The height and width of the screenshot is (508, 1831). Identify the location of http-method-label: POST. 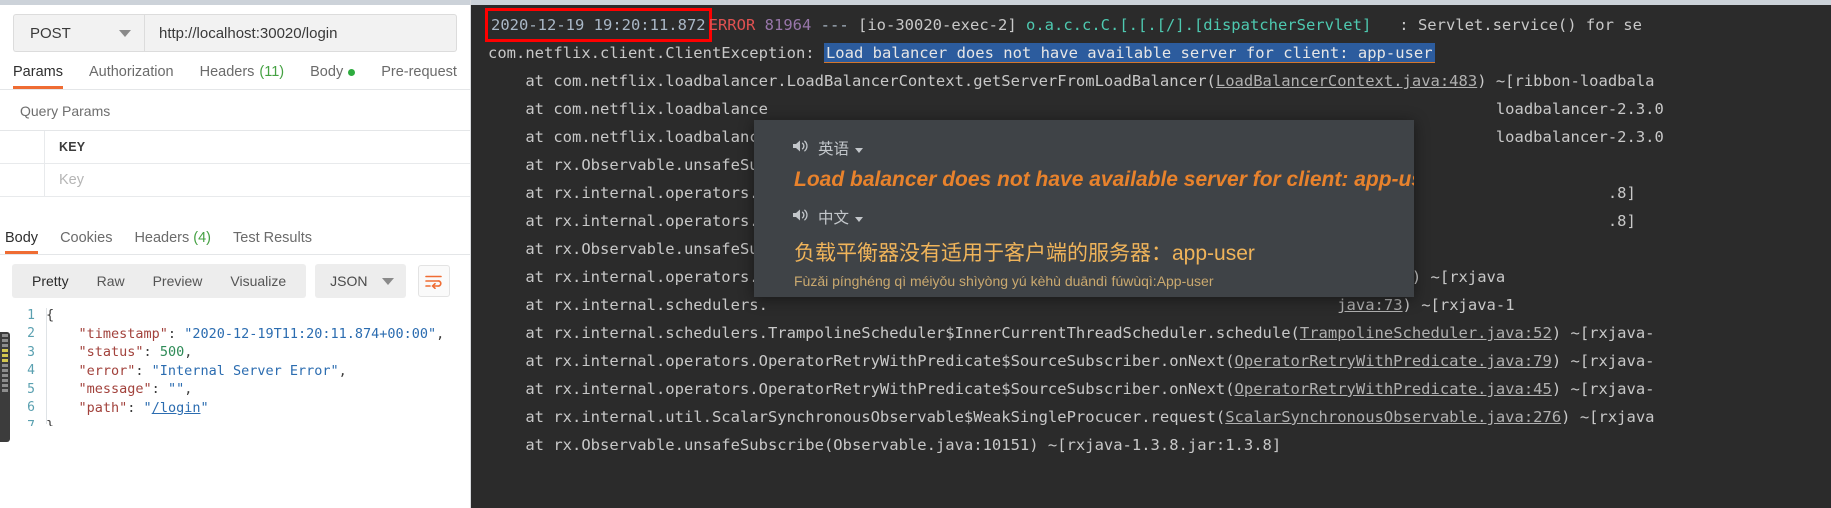
(50, 33).